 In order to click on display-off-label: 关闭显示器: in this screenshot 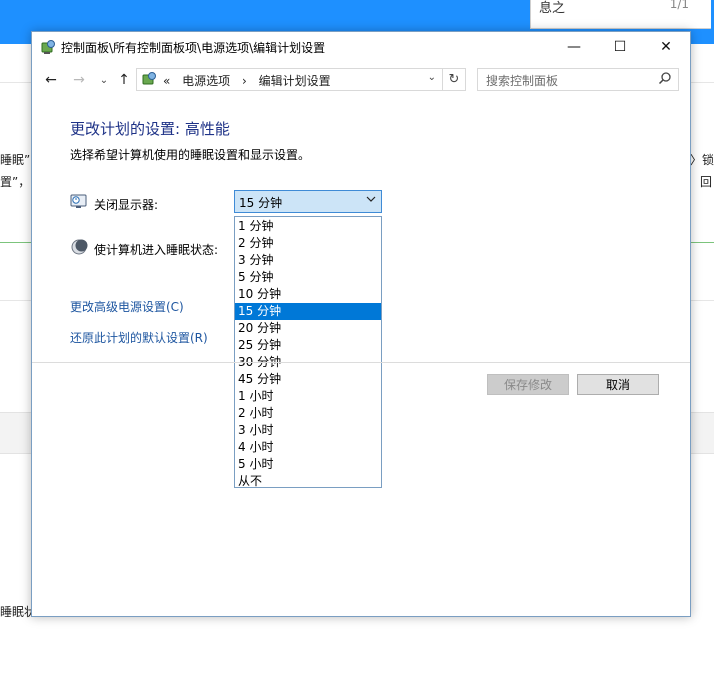, I will do `click(126, 205)`.